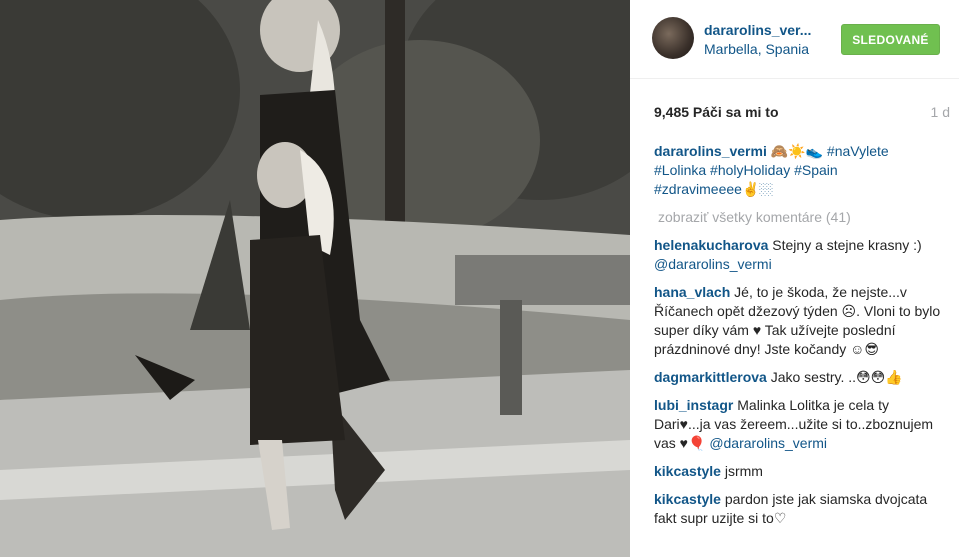  Describe the element at coordinates (743, 471) in the screenshot. I see `comment-text: jsrmm` at that location.